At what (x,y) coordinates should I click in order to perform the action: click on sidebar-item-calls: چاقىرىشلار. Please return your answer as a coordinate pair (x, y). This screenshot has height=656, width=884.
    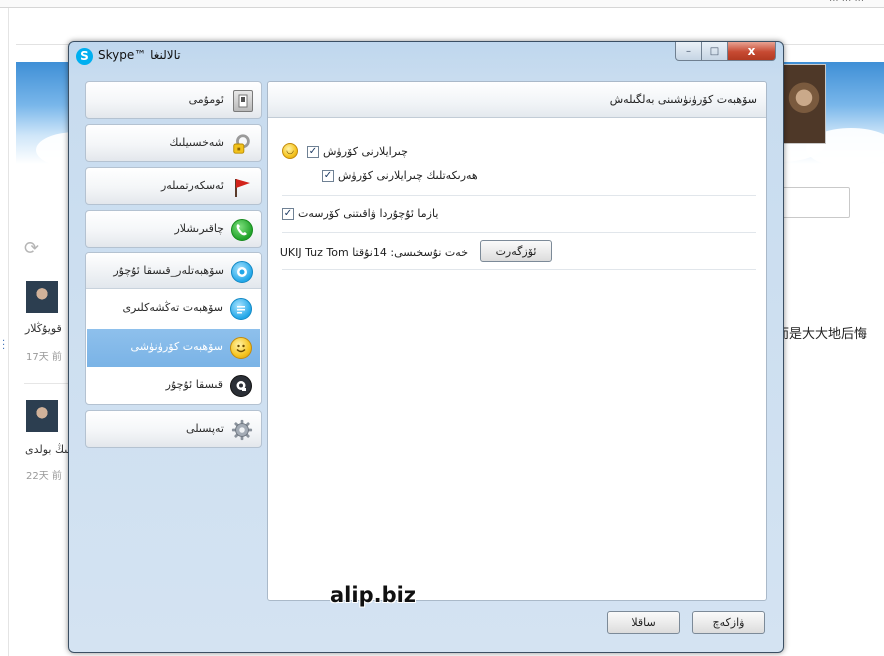
    Looking at the image, I should click on (173, 229).